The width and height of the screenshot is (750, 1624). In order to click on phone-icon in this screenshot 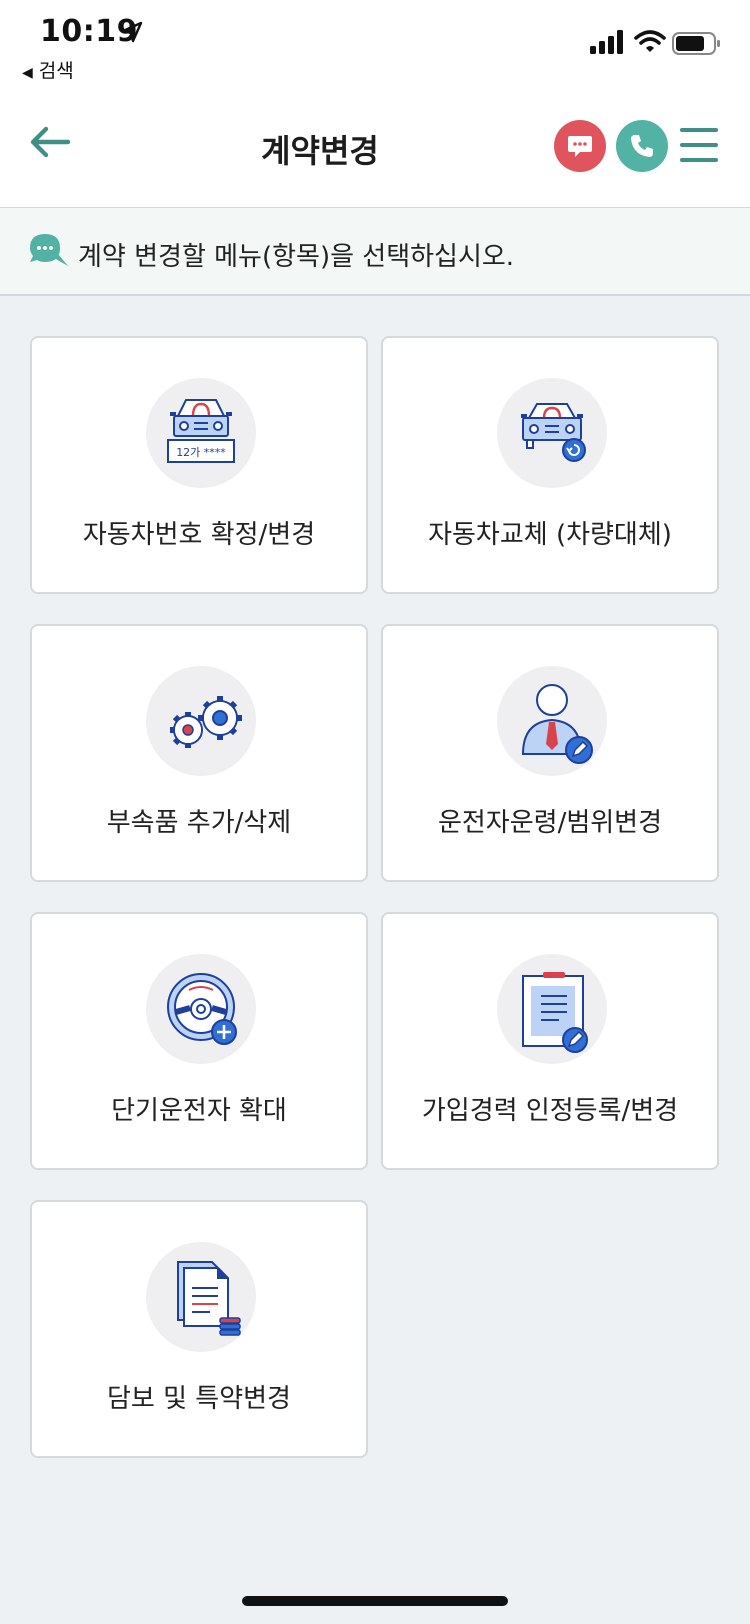, I will do `click(642, 146)`.